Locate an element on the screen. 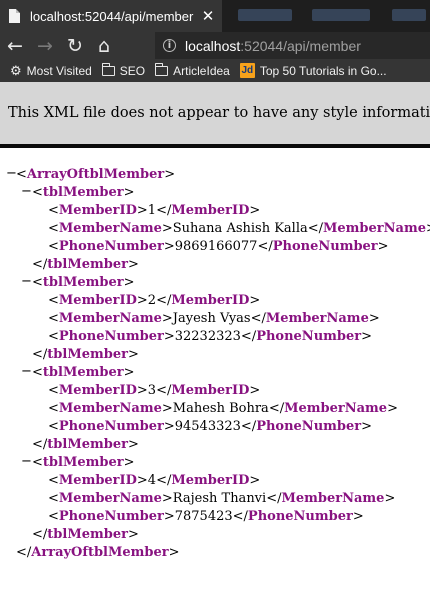 The height and width of the screenshot is (597, 430). toolbar: ← → ↻ ⌂ i localhost:52044/api/member is located at coordinates (215, 45).